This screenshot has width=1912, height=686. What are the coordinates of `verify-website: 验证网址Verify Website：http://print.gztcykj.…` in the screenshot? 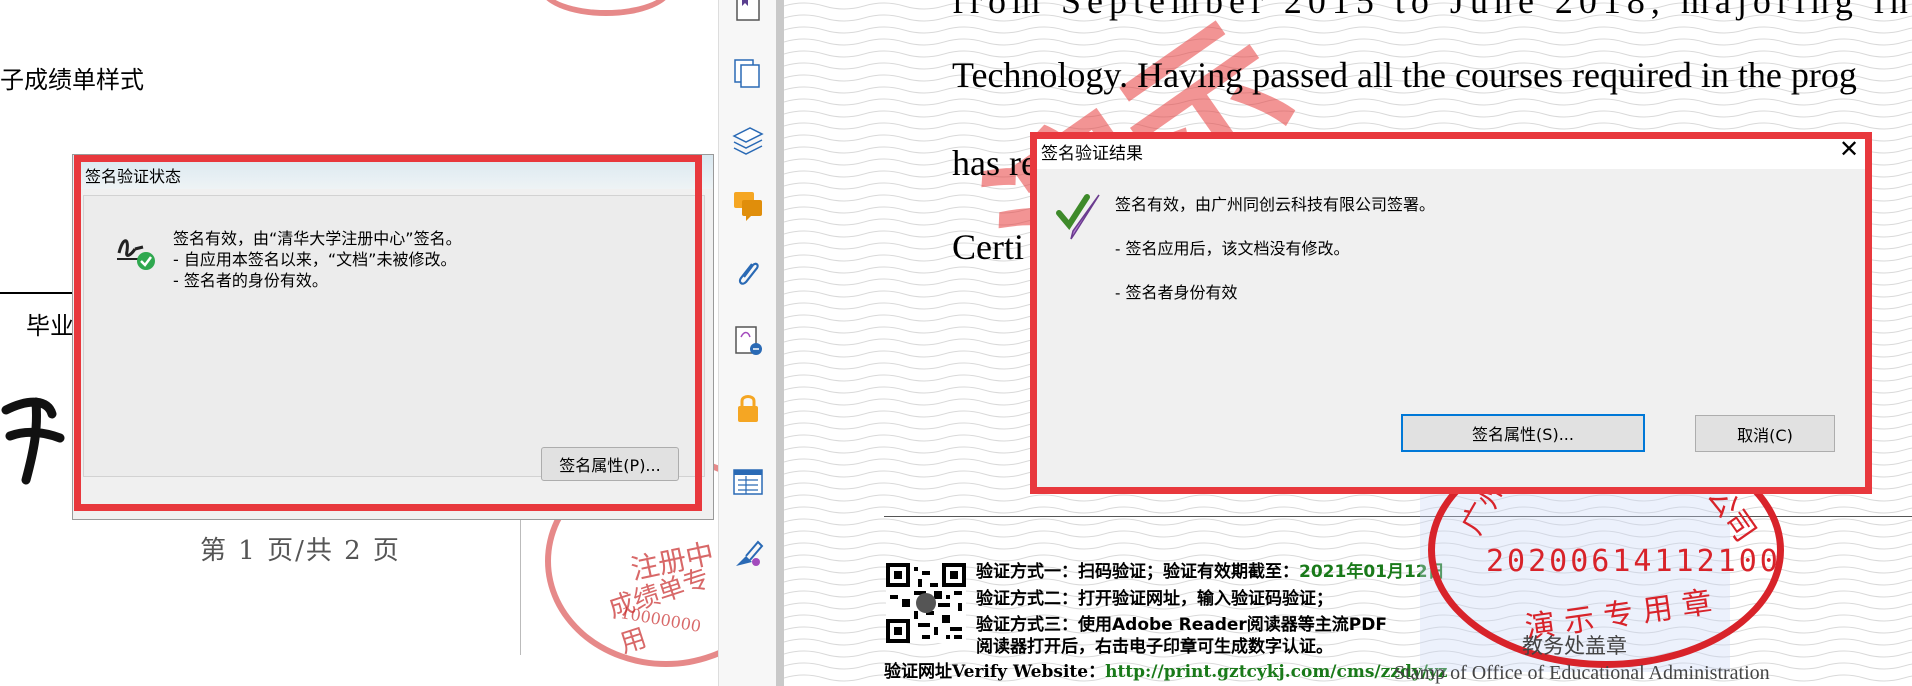 It's located at (1165, 669).